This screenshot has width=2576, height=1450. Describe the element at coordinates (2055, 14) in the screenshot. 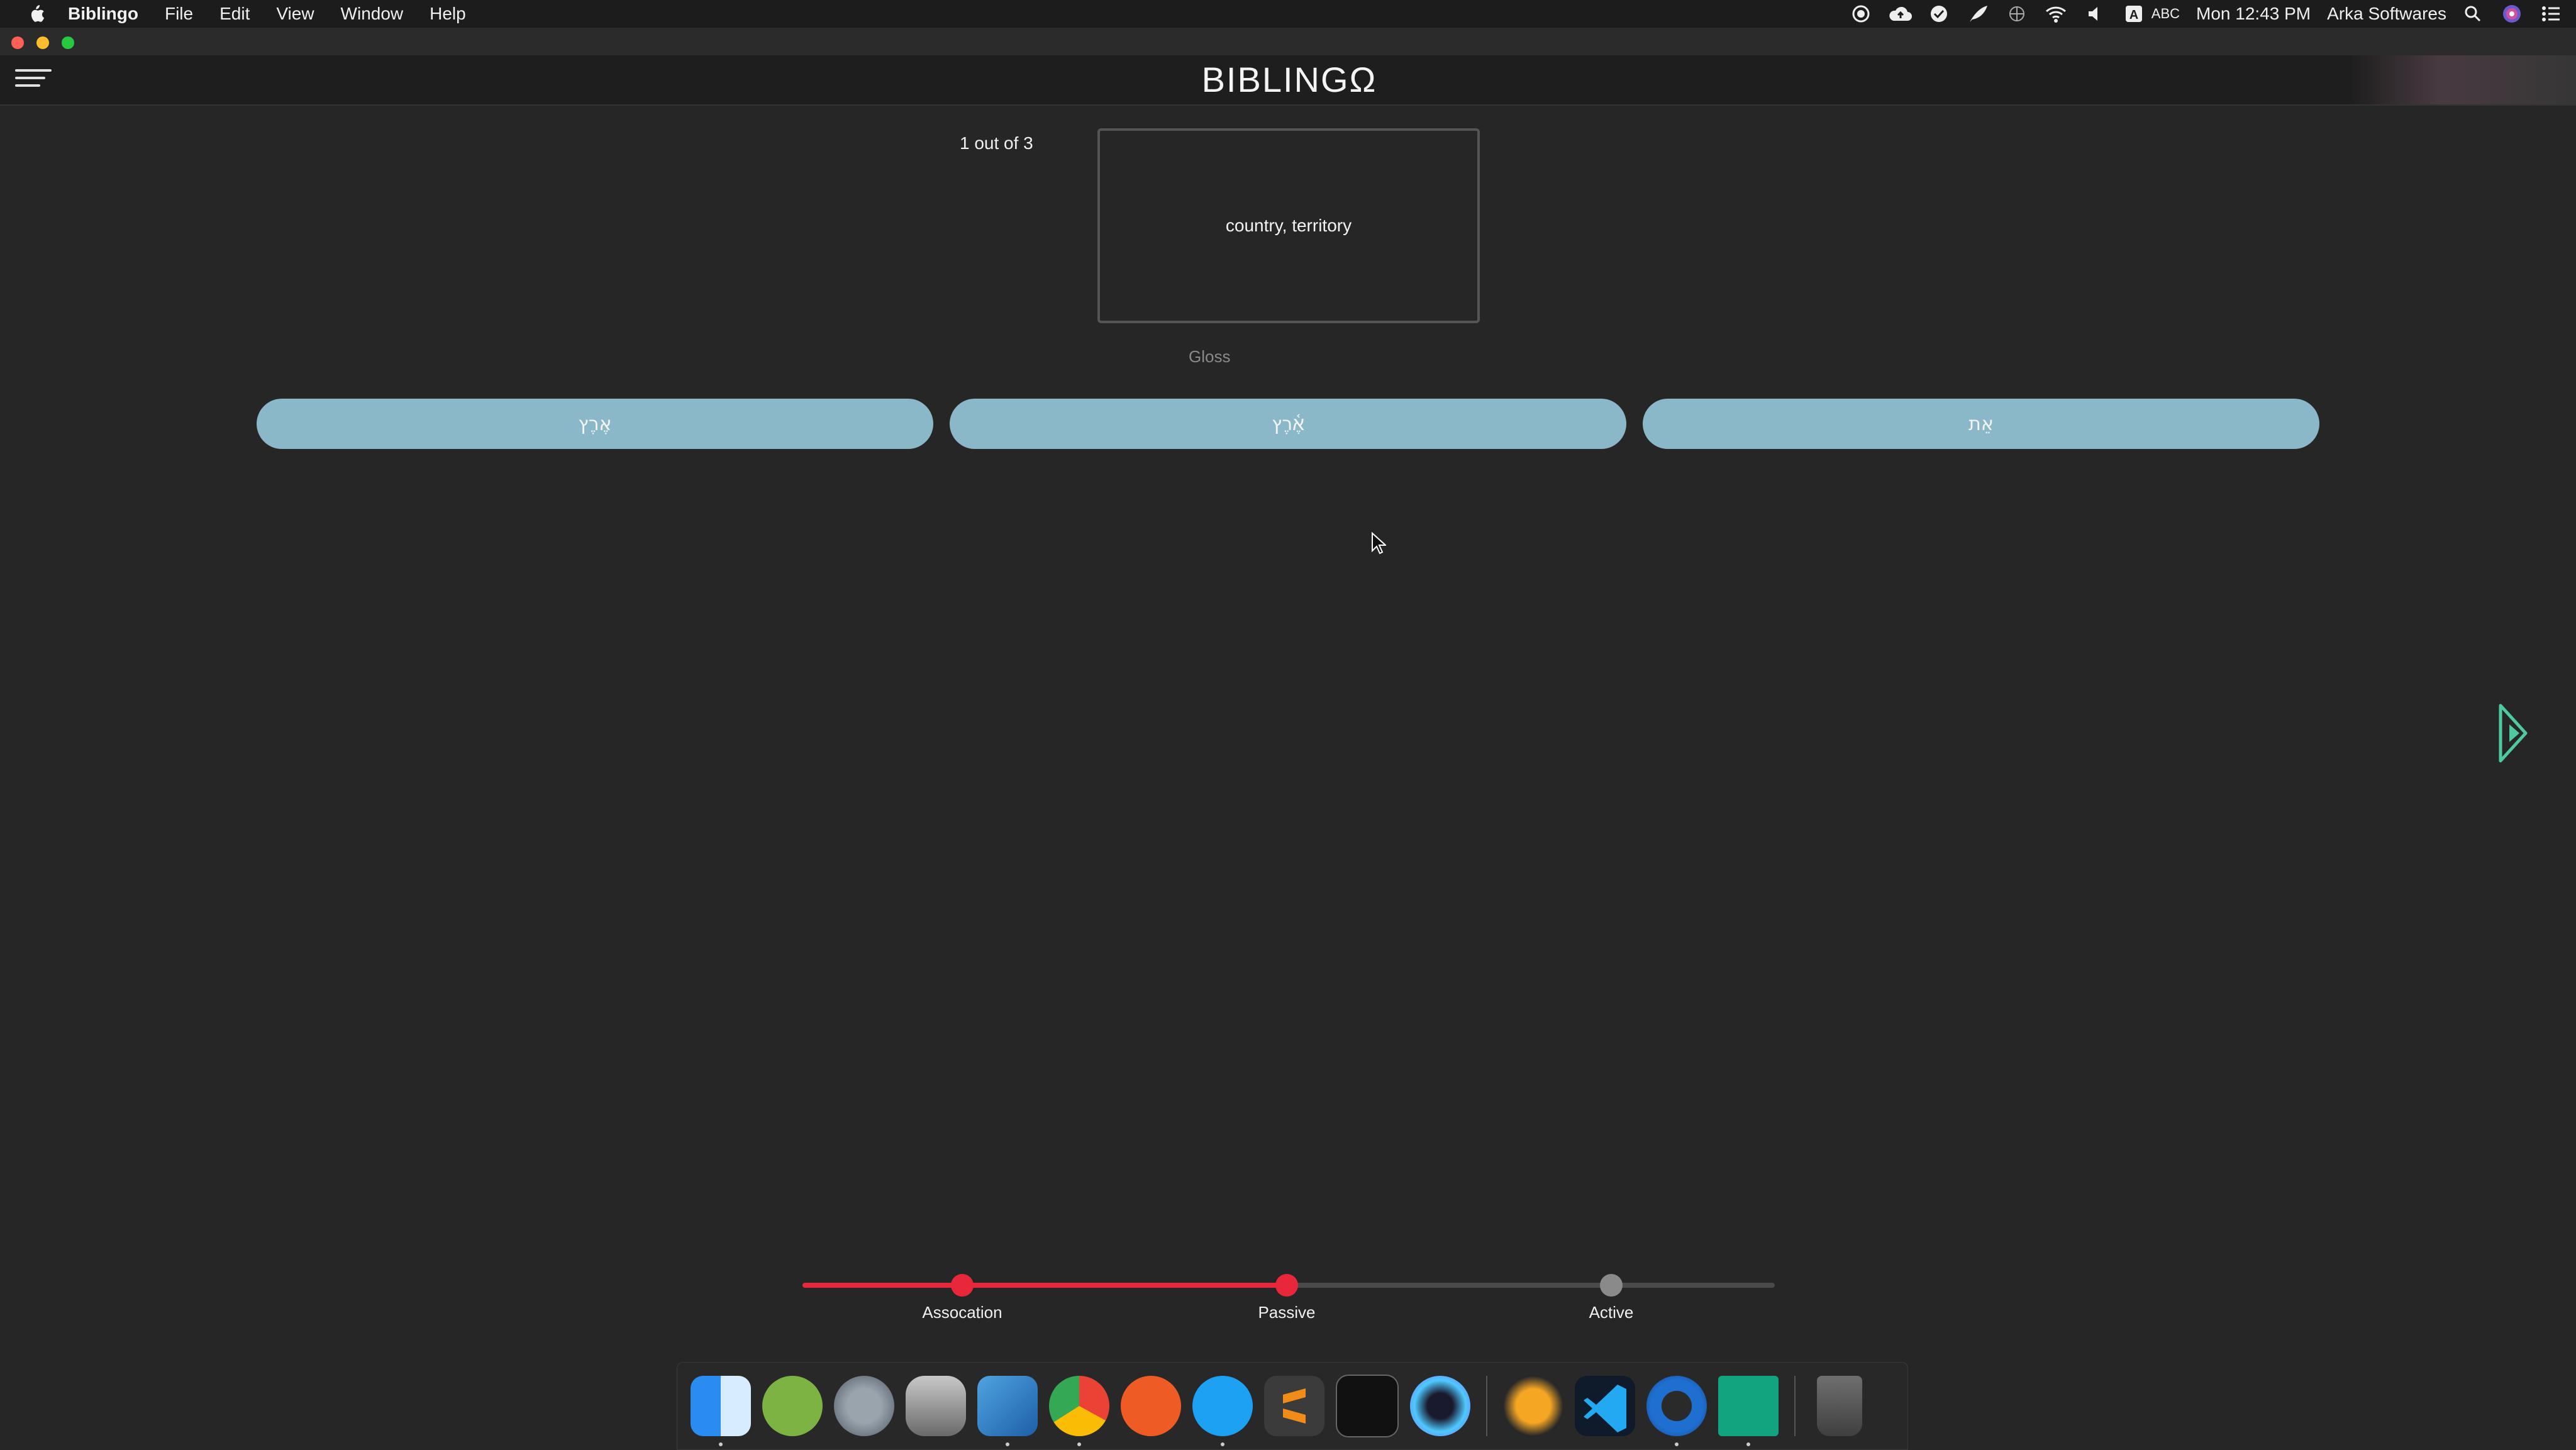

I see `wifi-icon` at that location.